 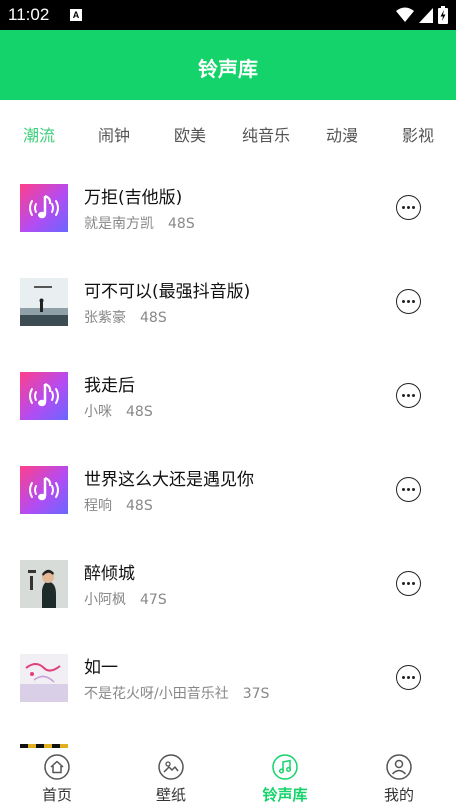 What do you see at coordinates (418, 134) in the screenshot?
I see `tab-film: 影视` at bounding box center [418, 134].